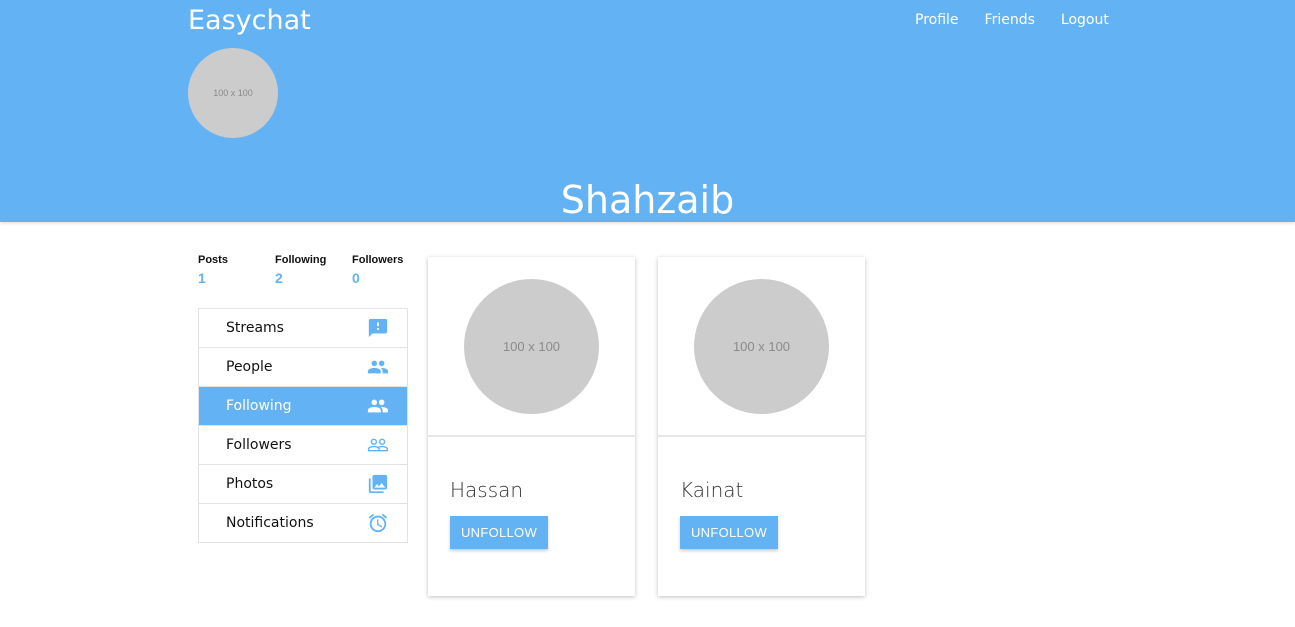 The width and height of the screenshot is (1295, 627). I want to click on menu-item-followers: Followers, so click(303, 445).